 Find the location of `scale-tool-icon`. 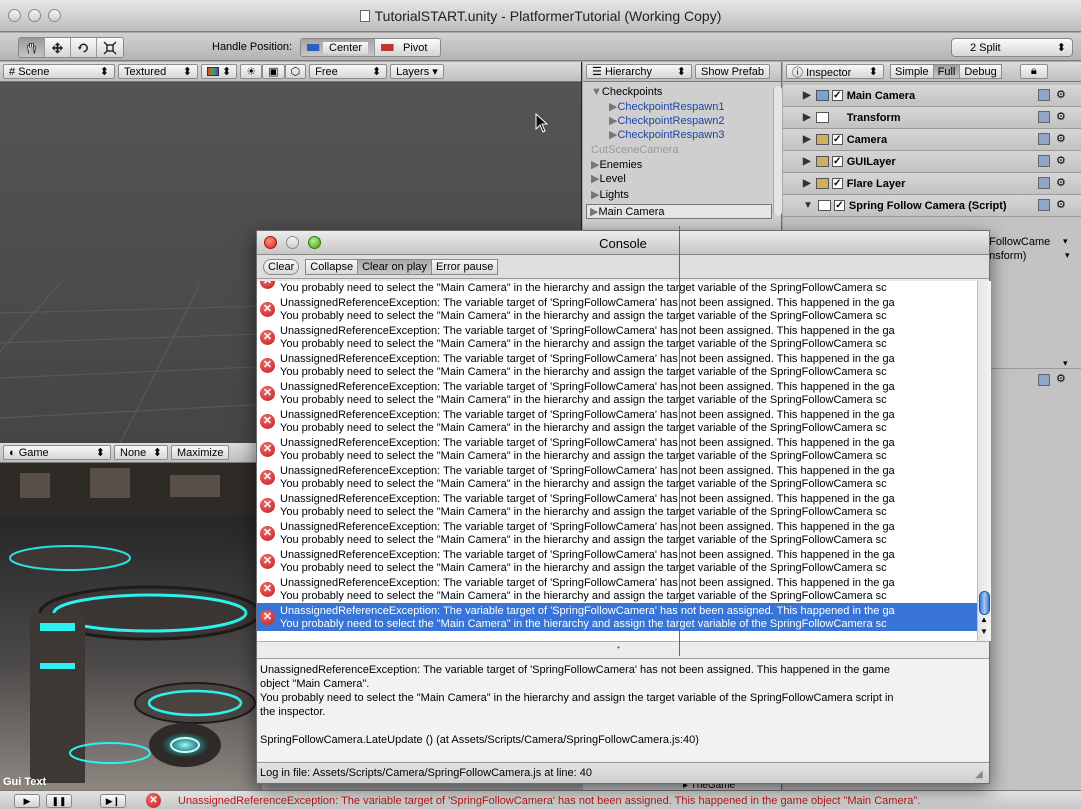

scale-tool-icon is located at coordinates (110, 47).